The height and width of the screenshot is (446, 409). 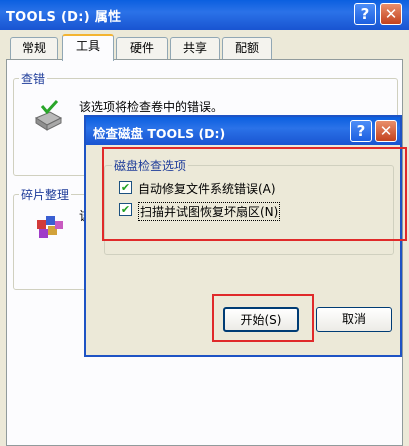 I want to click on tab-tools: 工具, so click(x=88, y=47).